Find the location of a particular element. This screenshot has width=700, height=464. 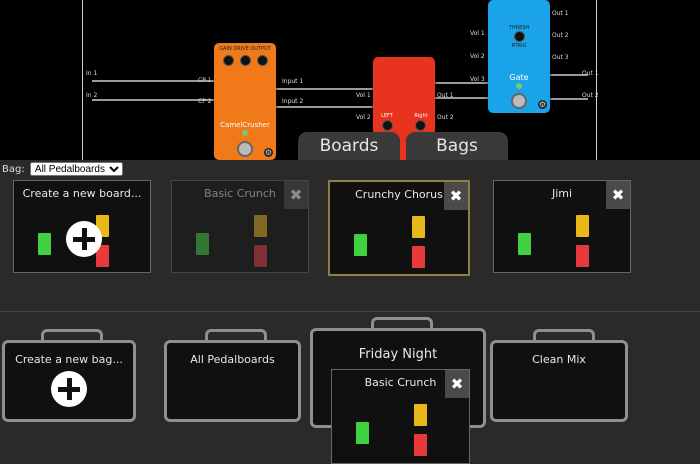

knob-label: Right is located at coordinates (421, 116).